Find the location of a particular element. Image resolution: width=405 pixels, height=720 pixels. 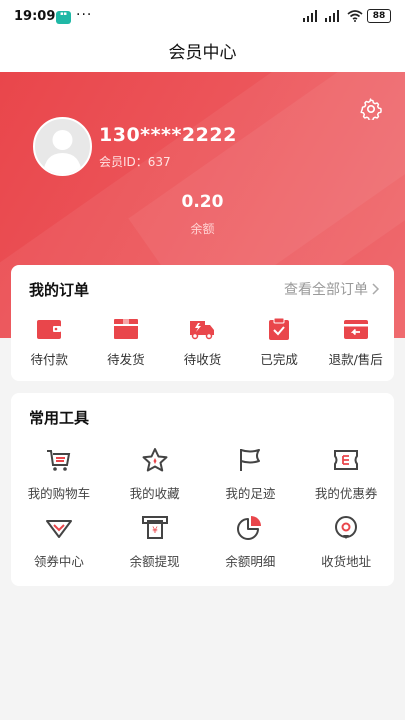

coupon-icon is located at coordinates (346, 460).